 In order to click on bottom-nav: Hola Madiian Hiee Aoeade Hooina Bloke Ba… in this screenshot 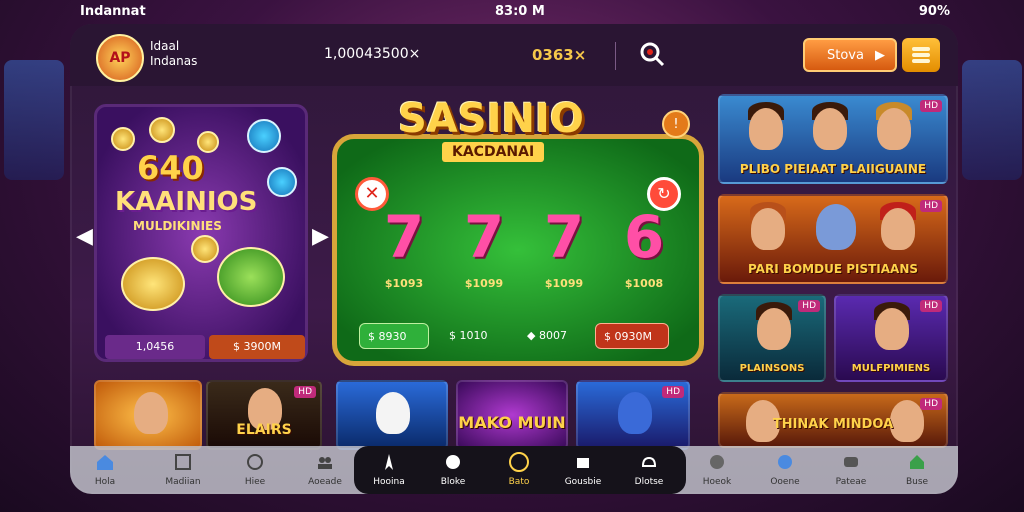, I will do `click(514, 470)`.